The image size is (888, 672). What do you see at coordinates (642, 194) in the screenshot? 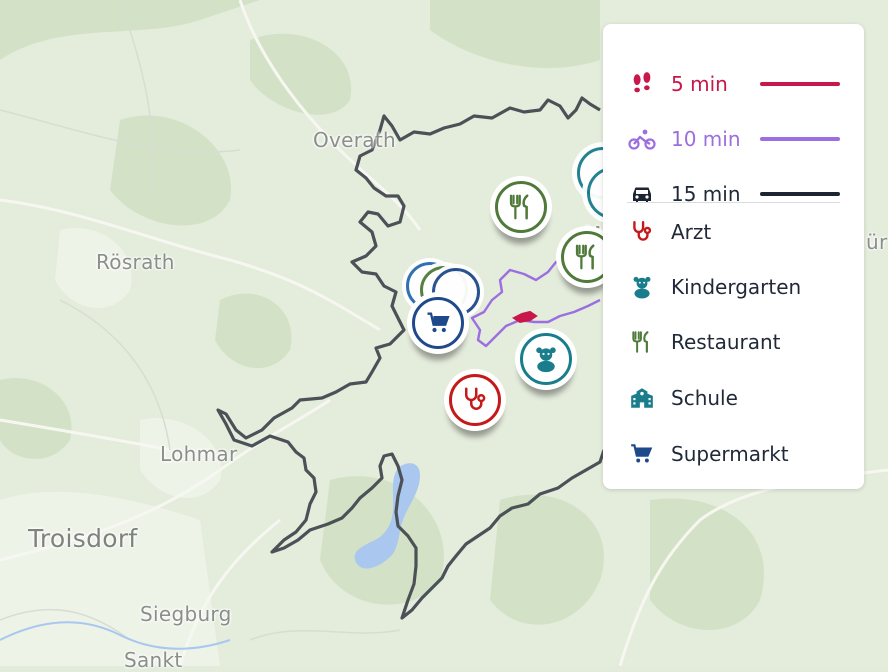
I see `car-icon` at bounding box center [642, 194].